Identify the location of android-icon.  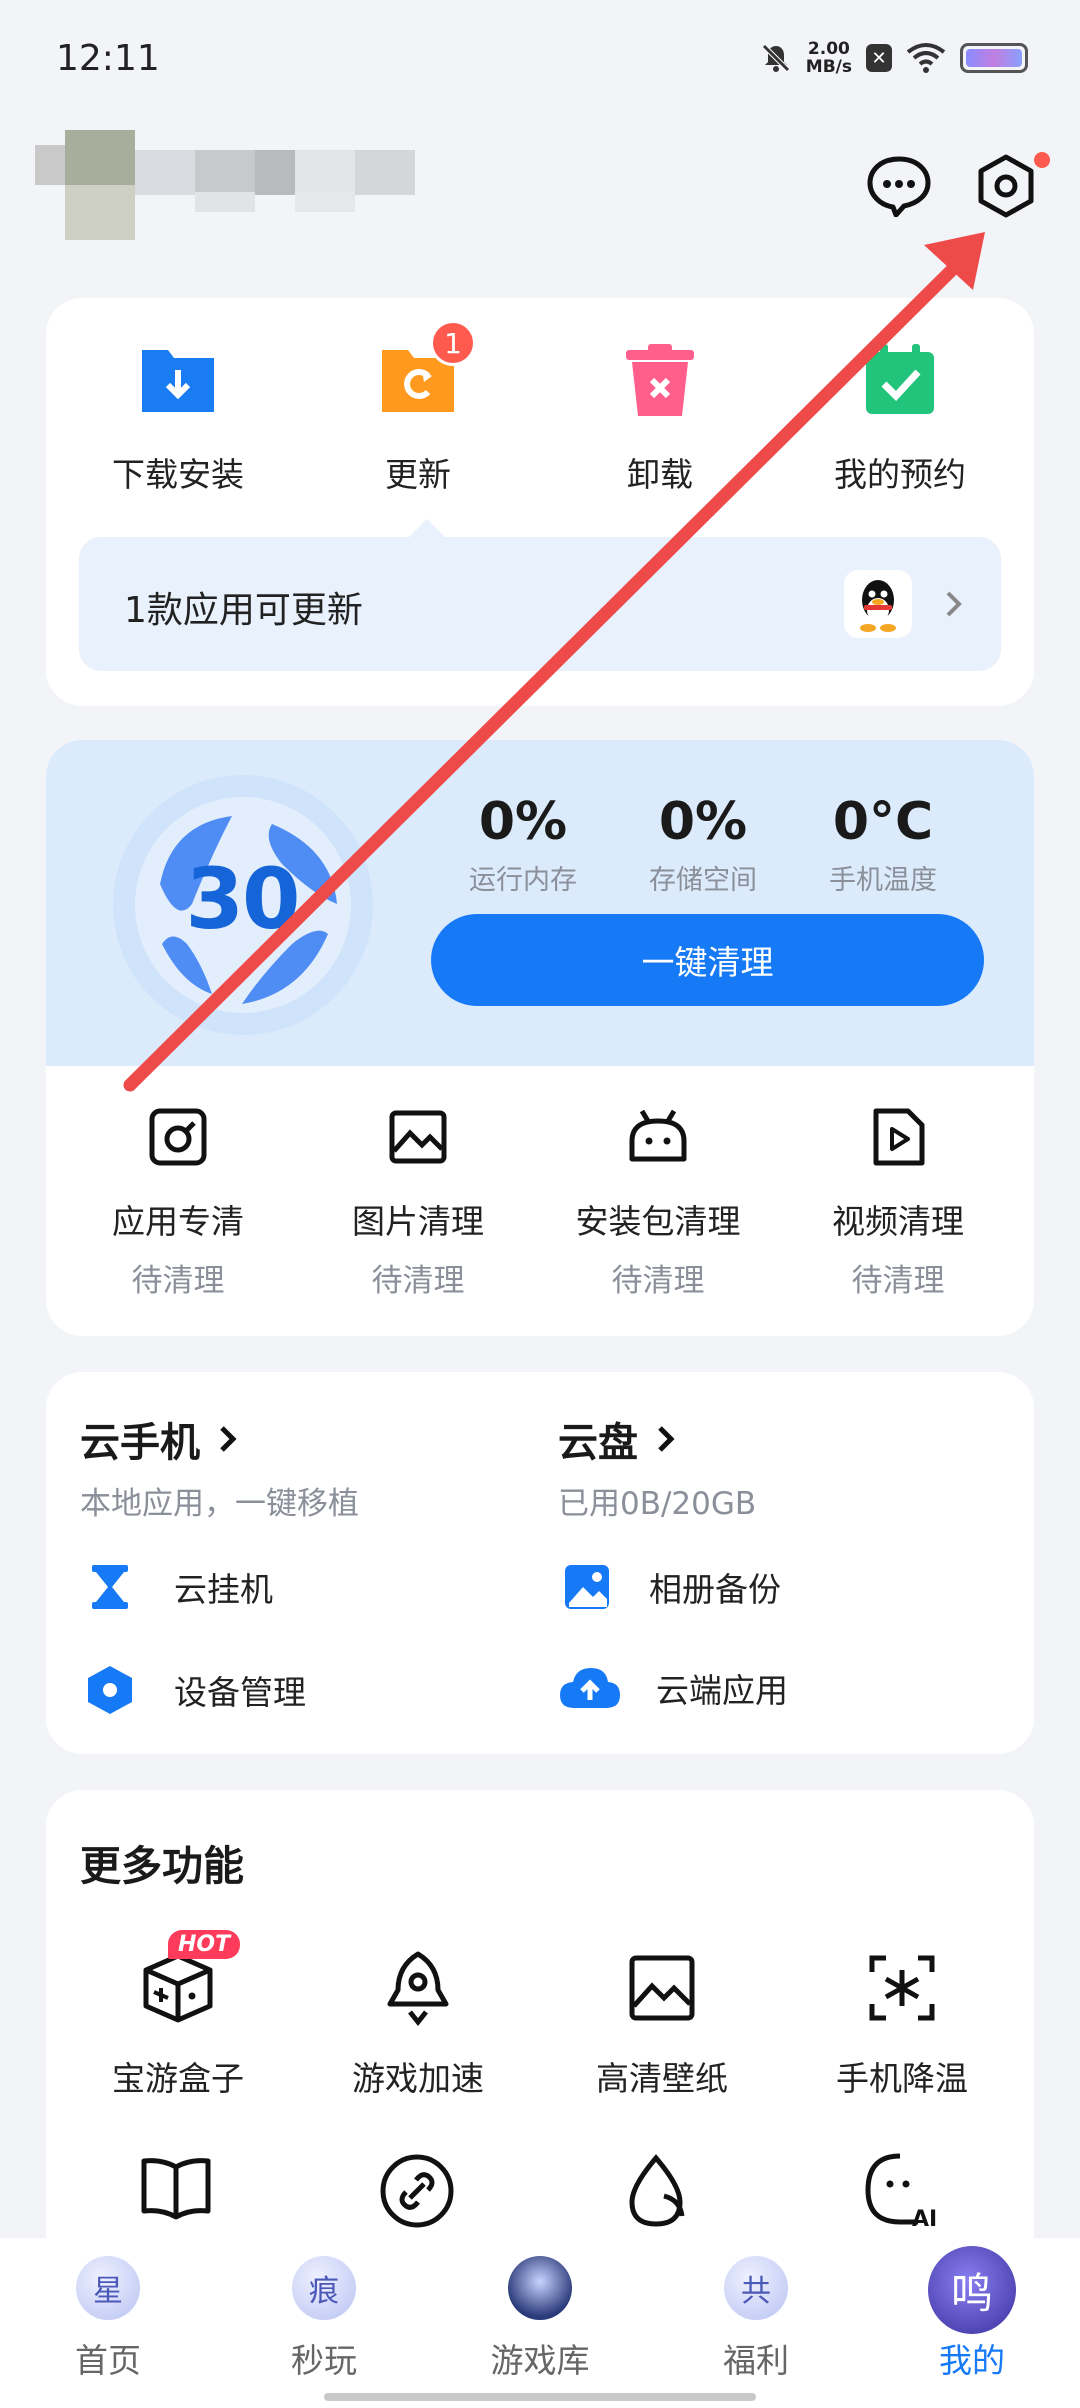
(658, 1135).